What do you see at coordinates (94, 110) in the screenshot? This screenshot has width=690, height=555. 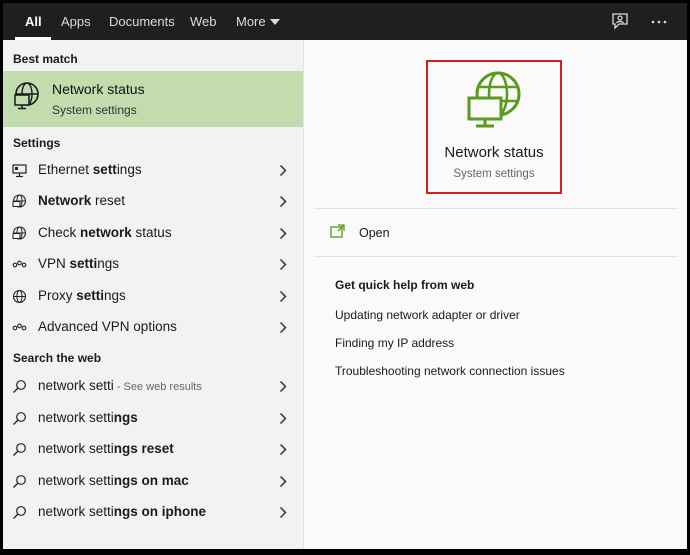 I see `best-match-subtitle: System settings` at bounding box center [94, 110].